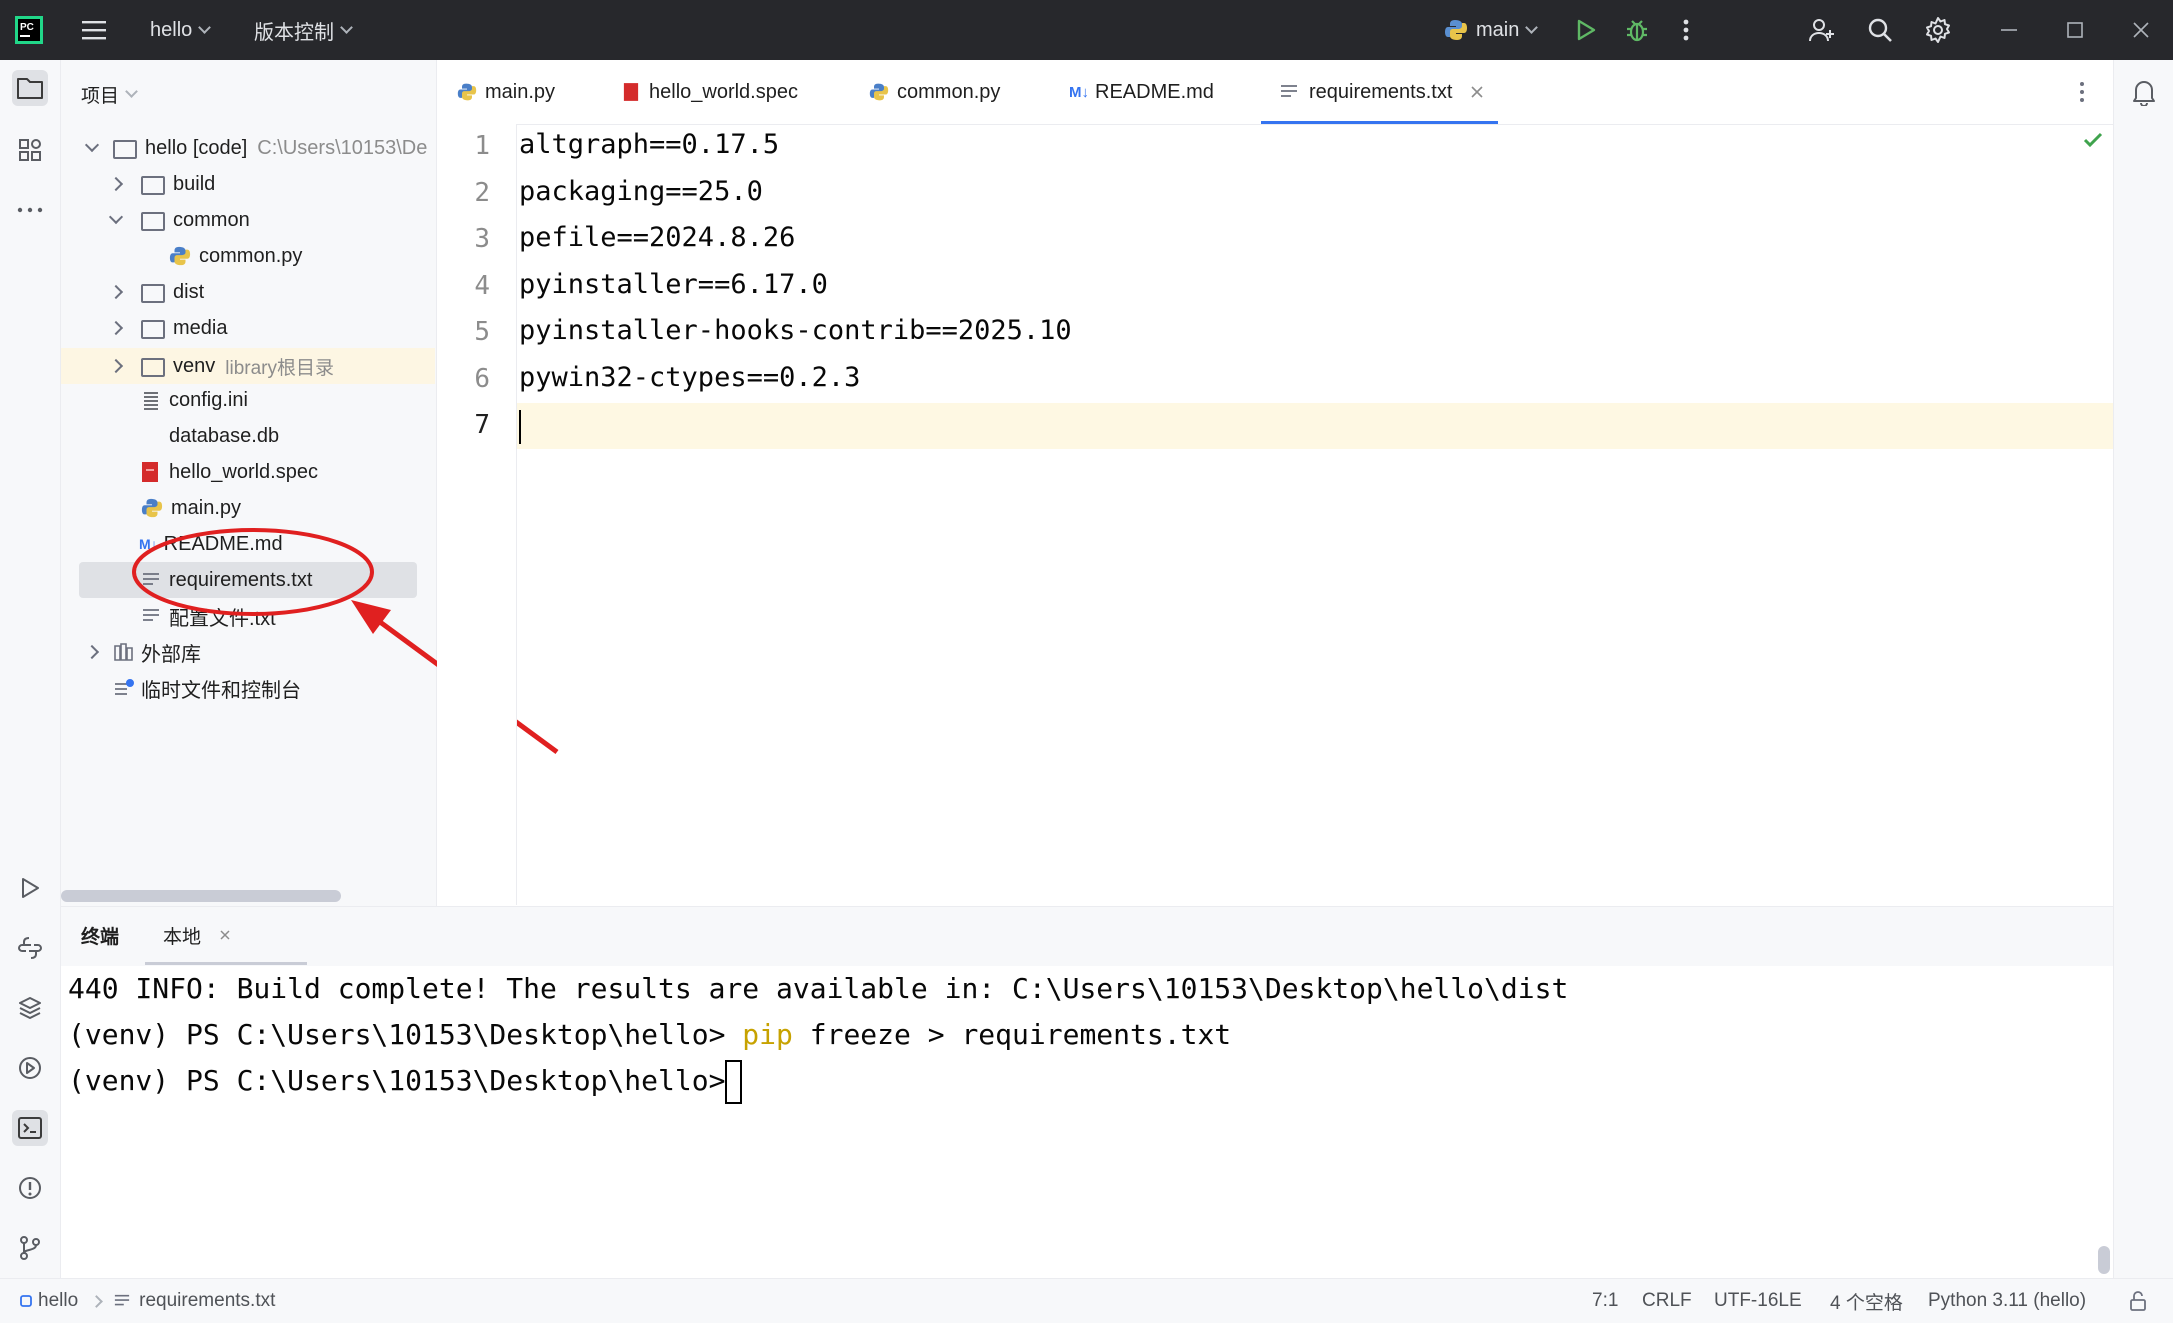 The height and width of the screenshot is (1323, 2173). What do you see at coordinates (2082, 92) in the screenshot?
I see `tab-options-icon` at bounding box center [2082, 92].